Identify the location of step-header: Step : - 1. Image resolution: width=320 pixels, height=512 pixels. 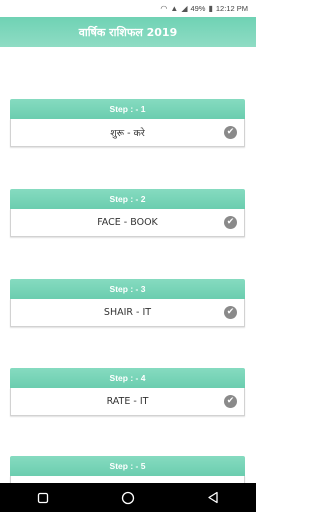
(127, 109).